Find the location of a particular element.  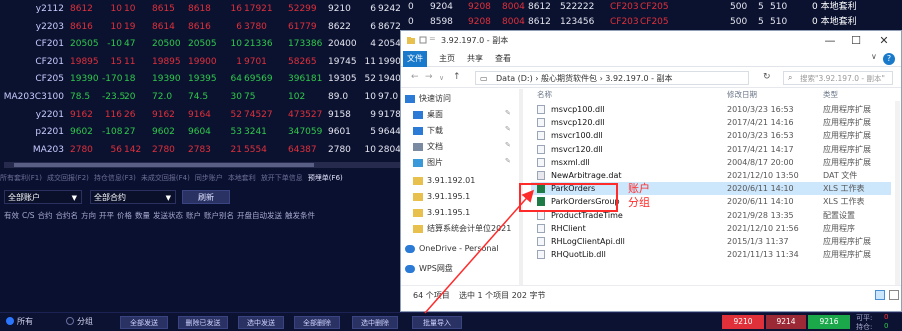

recent-dropdown-icon: ∨ is located at coordinates (441, 78).